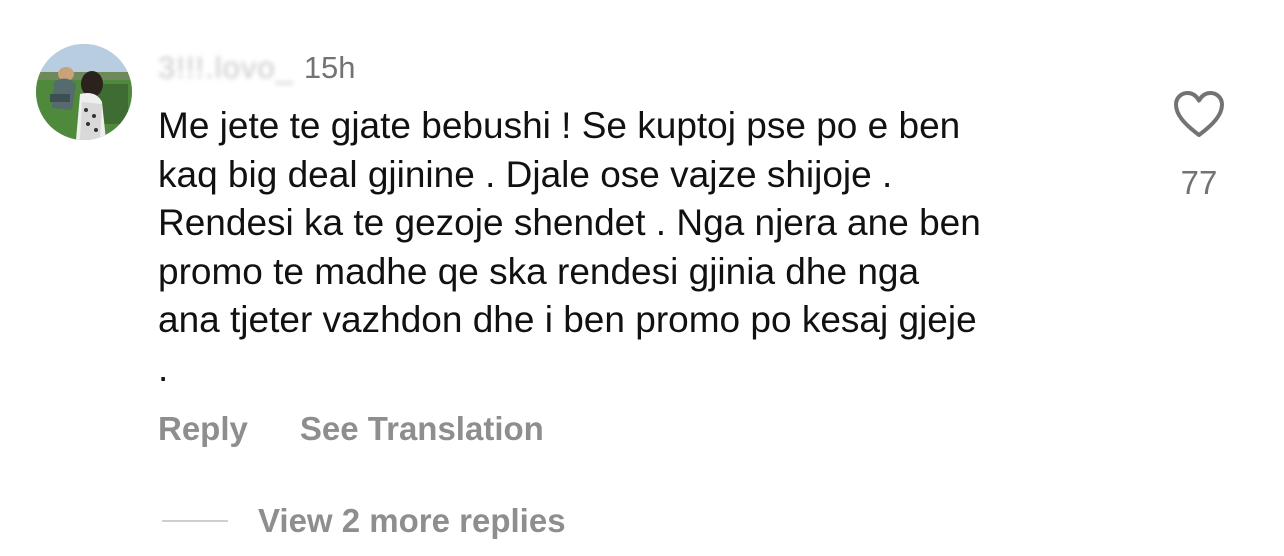 Image resolution: width=1284 pixels, height=556 pixels. Describe the element at coordinates (203, 429) in the screenshot. I see `reply-button: Reply` at that location.